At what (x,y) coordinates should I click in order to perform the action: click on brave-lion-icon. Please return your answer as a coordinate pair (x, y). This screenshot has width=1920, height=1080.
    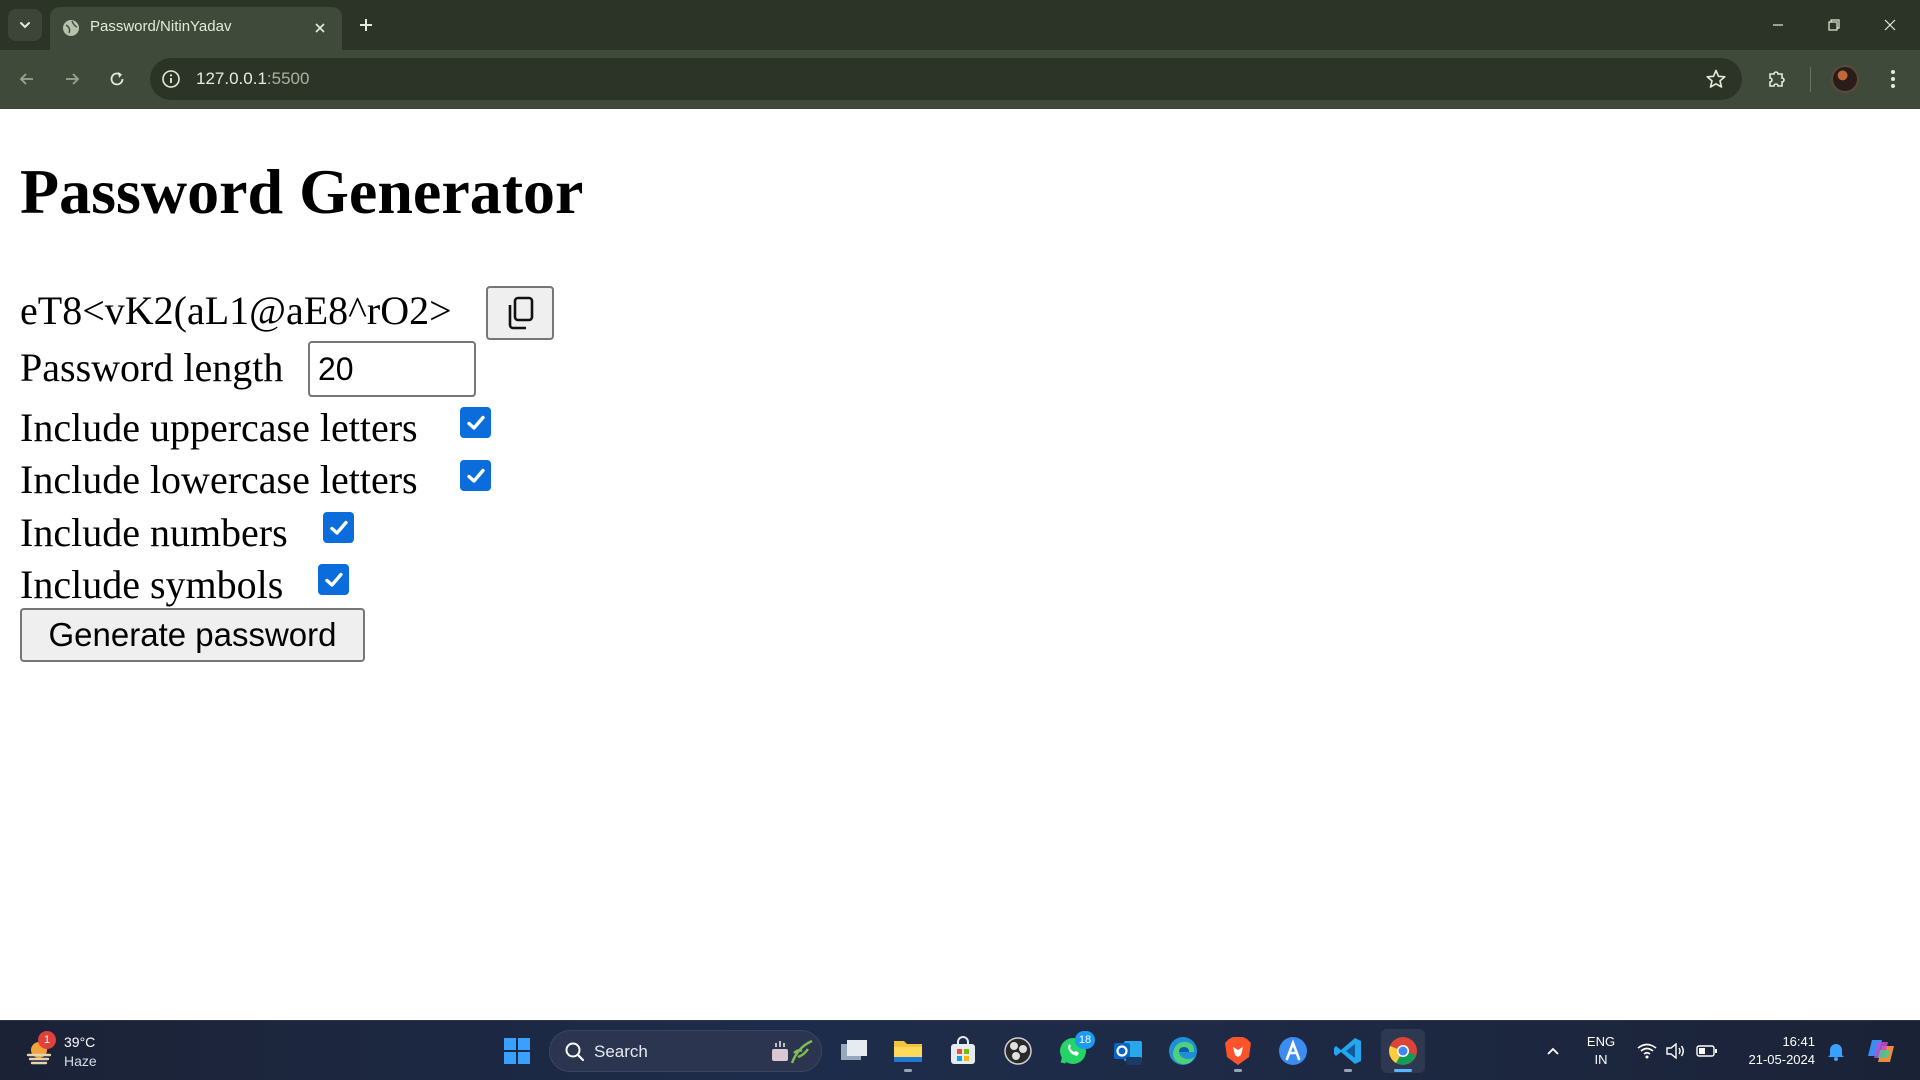
    Looking at the image, I should click on (1238, 1051).